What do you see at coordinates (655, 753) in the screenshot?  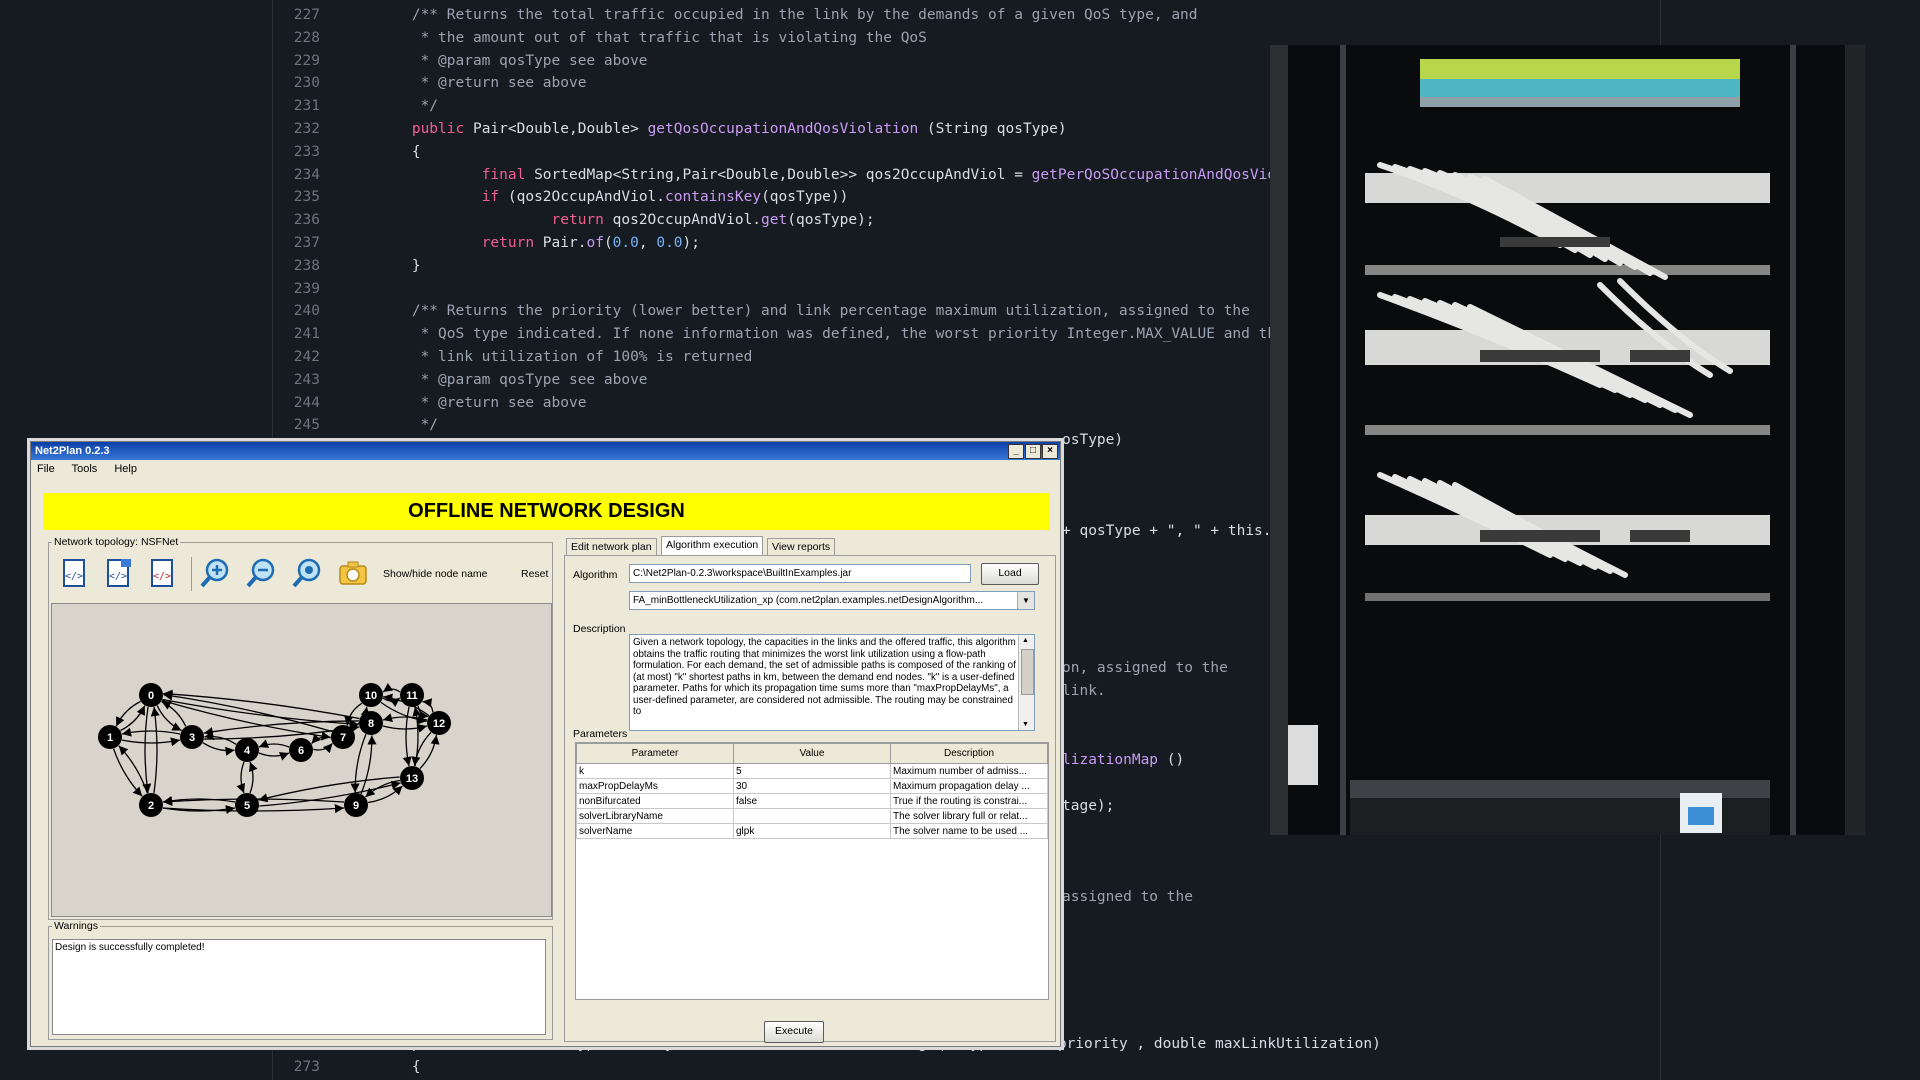 I see `column-parameter: Parameter` at bounding box center [655, 753].